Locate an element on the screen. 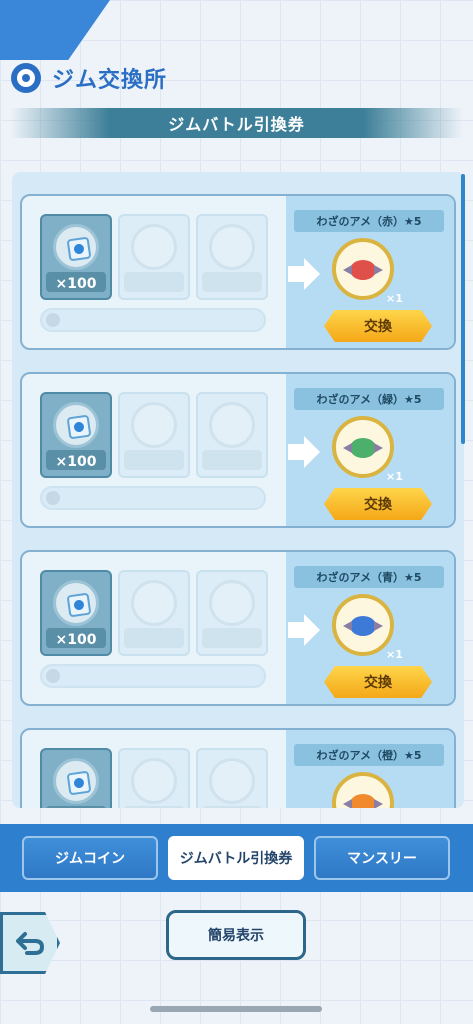 The image size is (473, 1024). reward-label: わざのアメ（赤）★5 is located at coordinates (369, 221).